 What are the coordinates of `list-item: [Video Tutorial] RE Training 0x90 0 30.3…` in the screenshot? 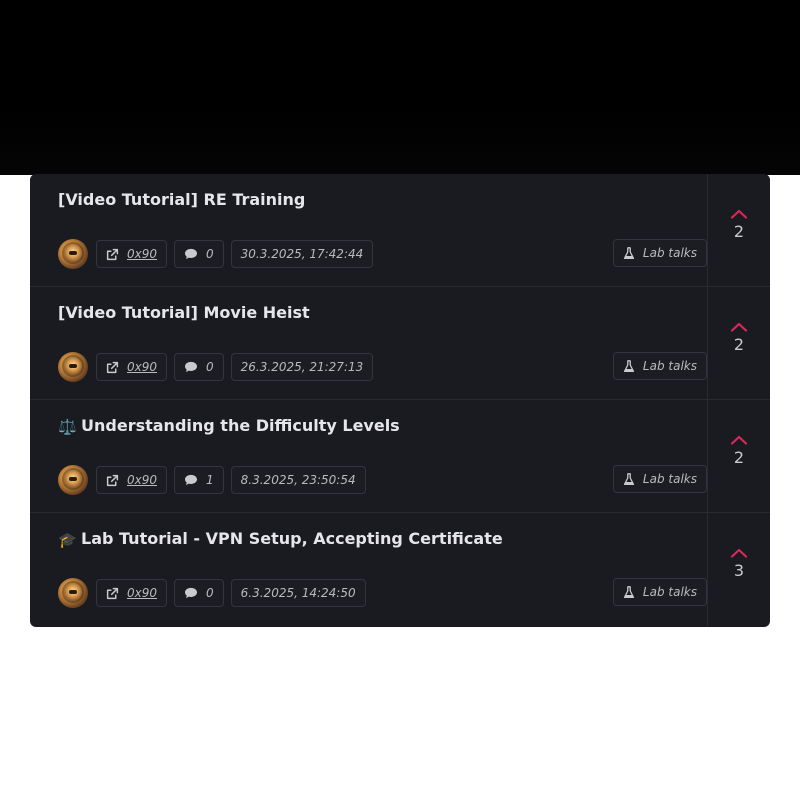 It's located at (400, 230).